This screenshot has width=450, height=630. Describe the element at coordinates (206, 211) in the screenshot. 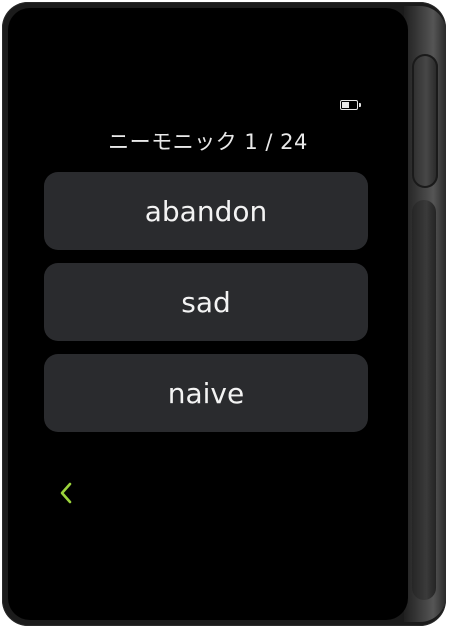

I see `mnemonic-word-option: abandon` at that location.